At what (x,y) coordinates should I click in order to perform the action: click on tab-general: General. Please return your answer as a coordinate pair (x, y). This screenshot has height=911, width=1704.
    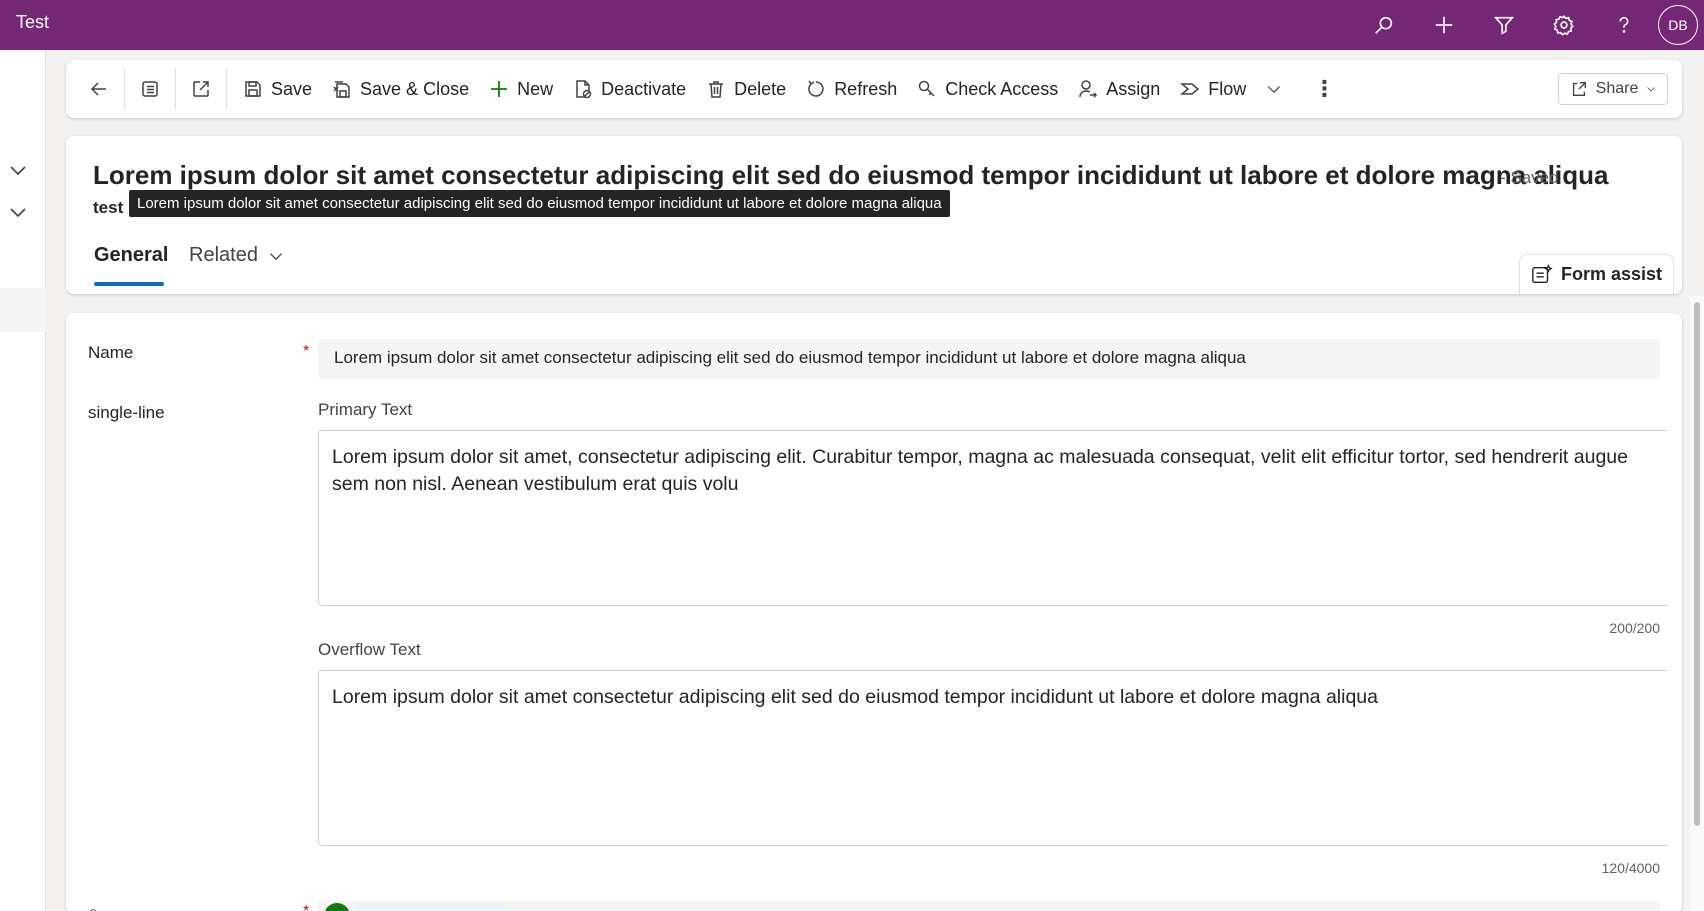
    Looking at the image, I should click on (131, 255).